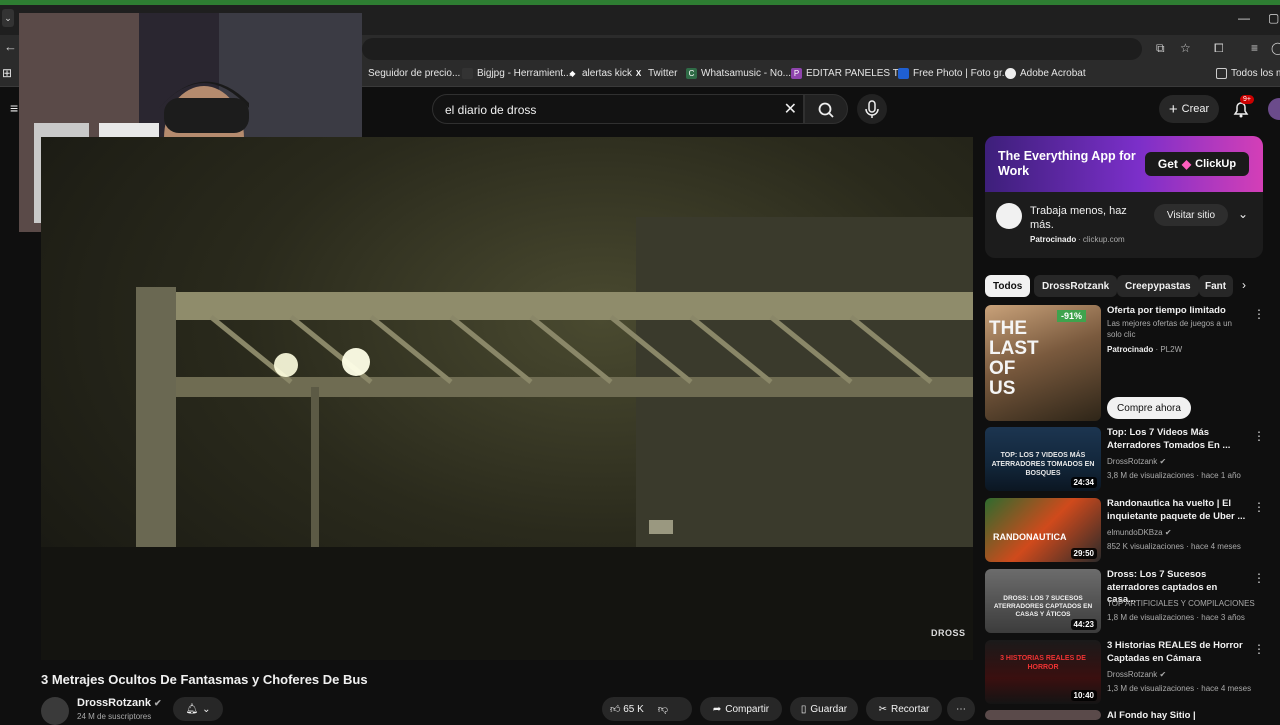 The height and width of the screenshot is (725, 1280). What do you see at coordinates (1101, 239) in the screenshot?
I see `ad-domain: · clickup.com` at bounding box center [1101, 239].